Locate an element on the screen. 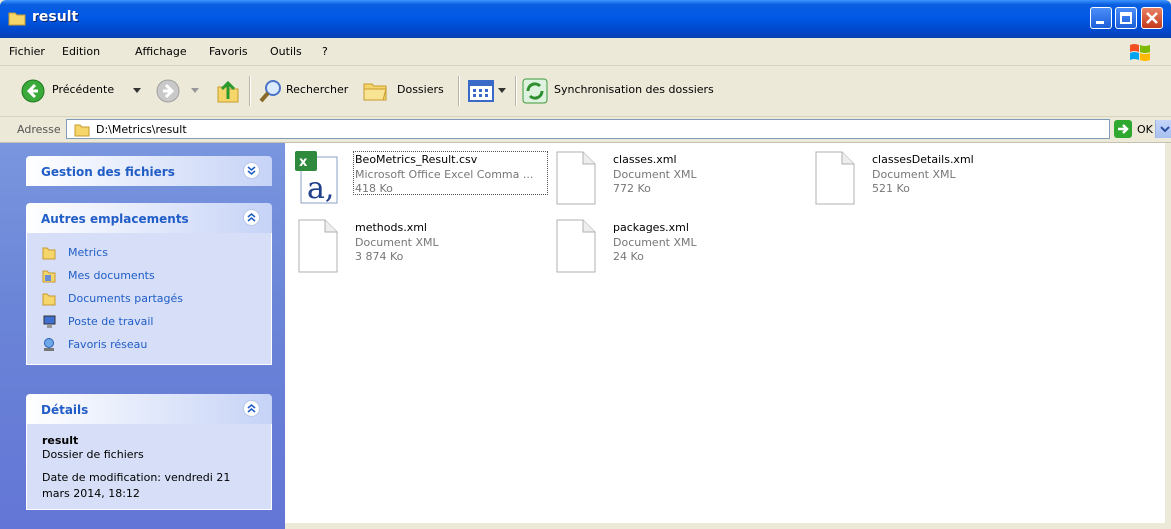 The image size is (1171, 529). place-label: Mes documents is located at coordinates (111, 275).